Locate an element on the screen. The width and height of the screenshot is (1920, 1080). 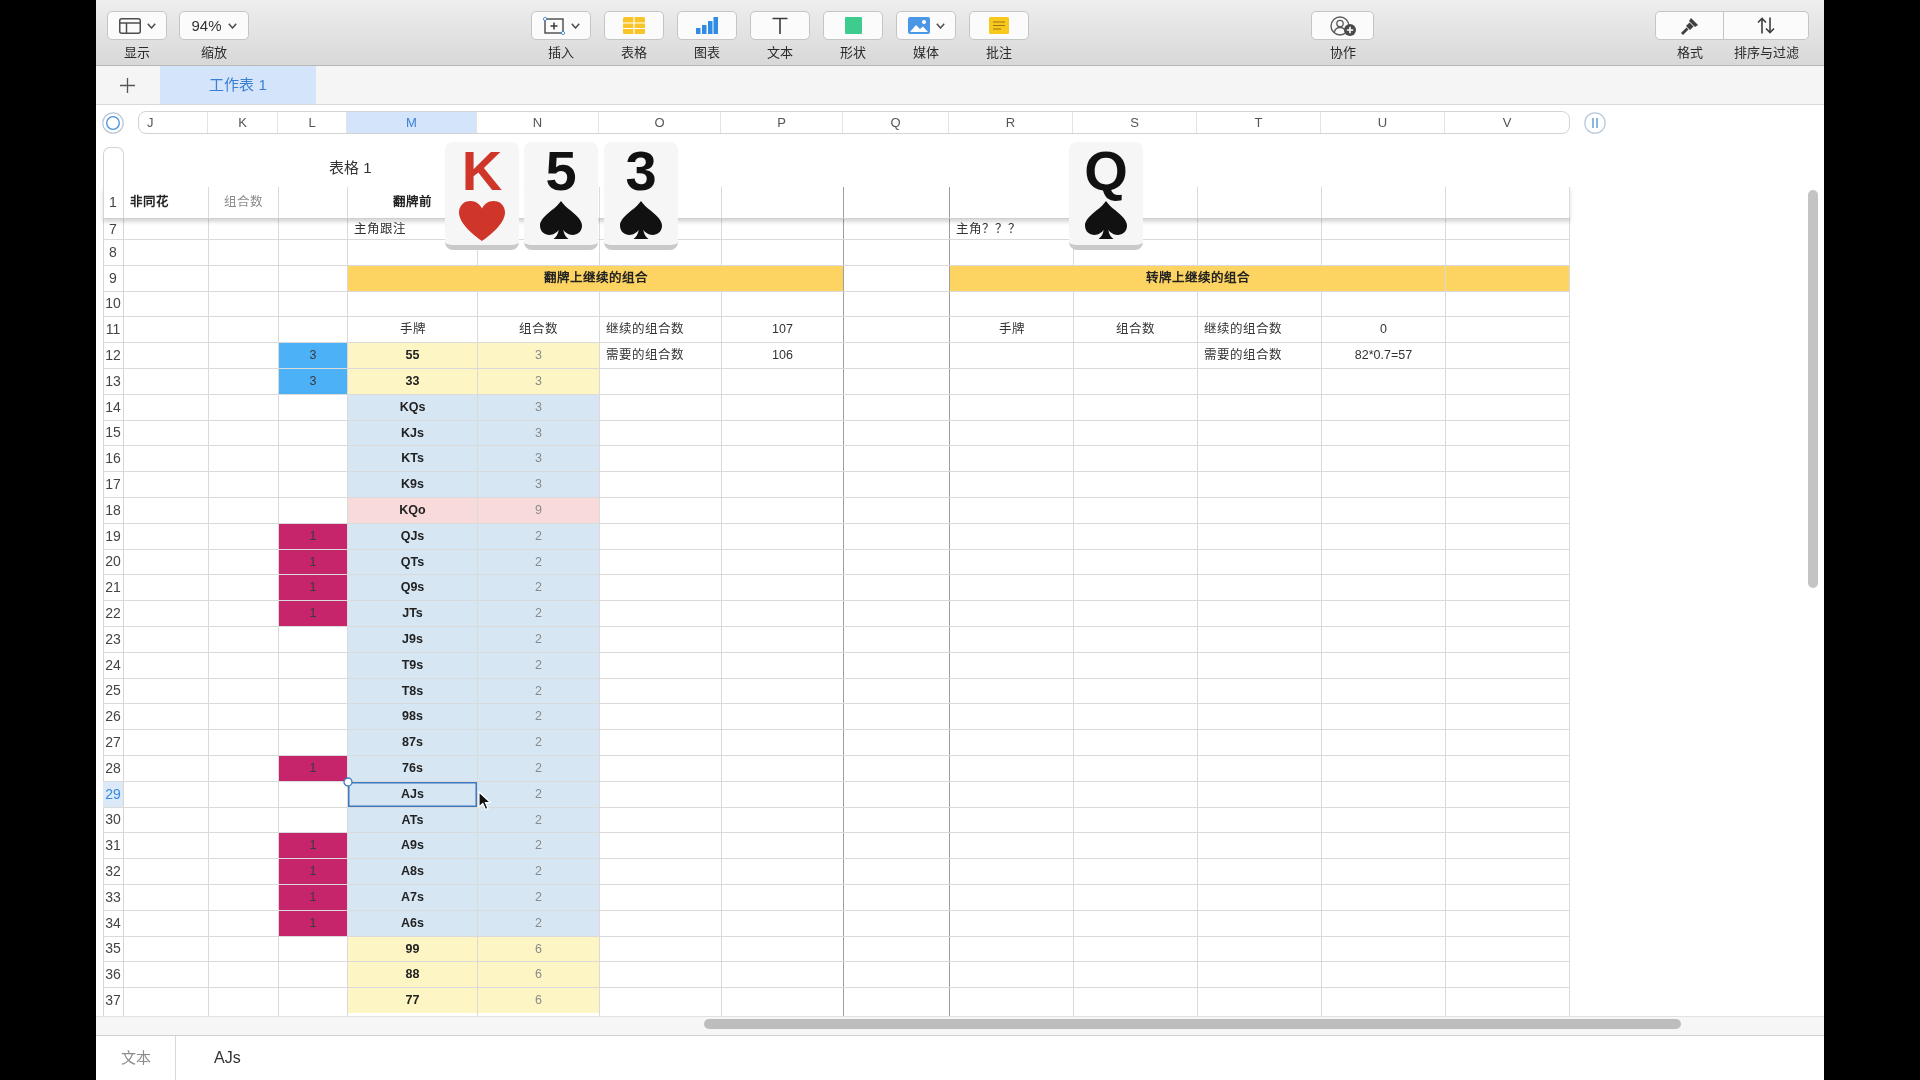
row-number: 27 is located at coordinates (113, 743).